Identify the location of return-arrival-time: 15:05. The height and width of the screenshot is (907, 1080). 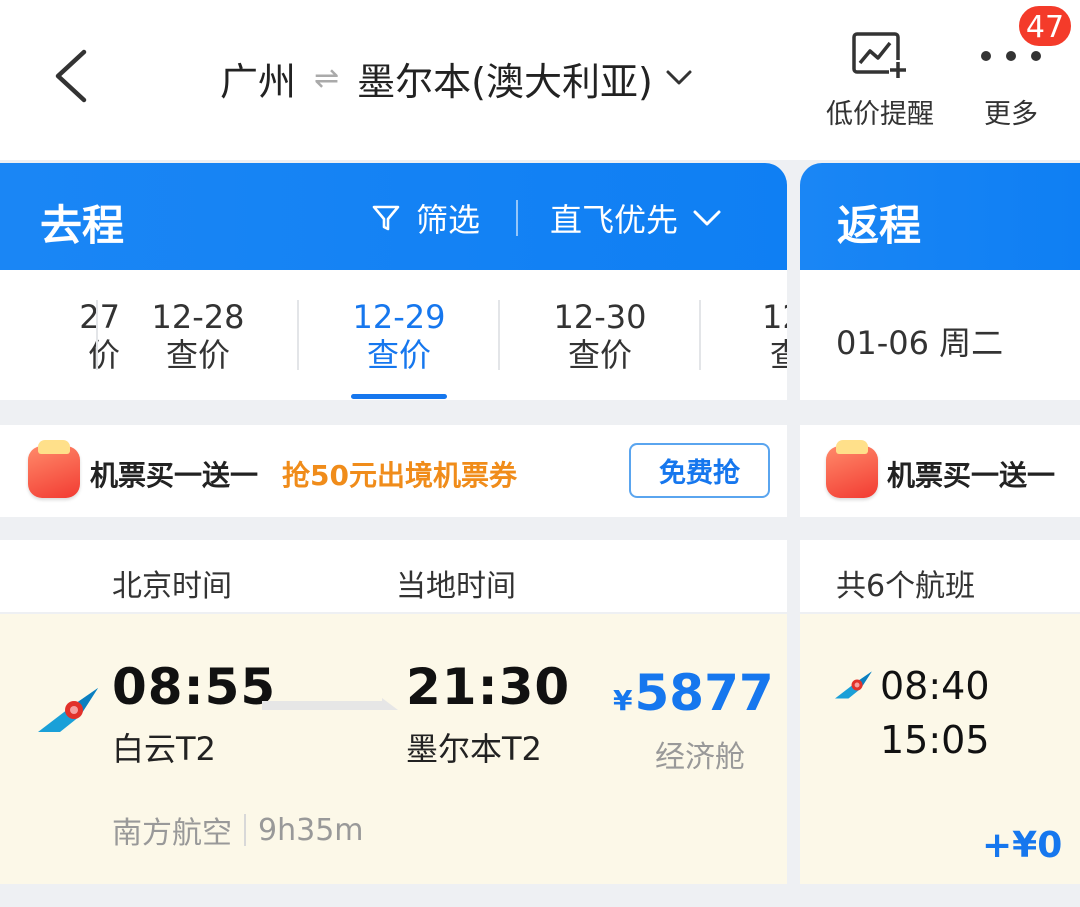
(935, 740).